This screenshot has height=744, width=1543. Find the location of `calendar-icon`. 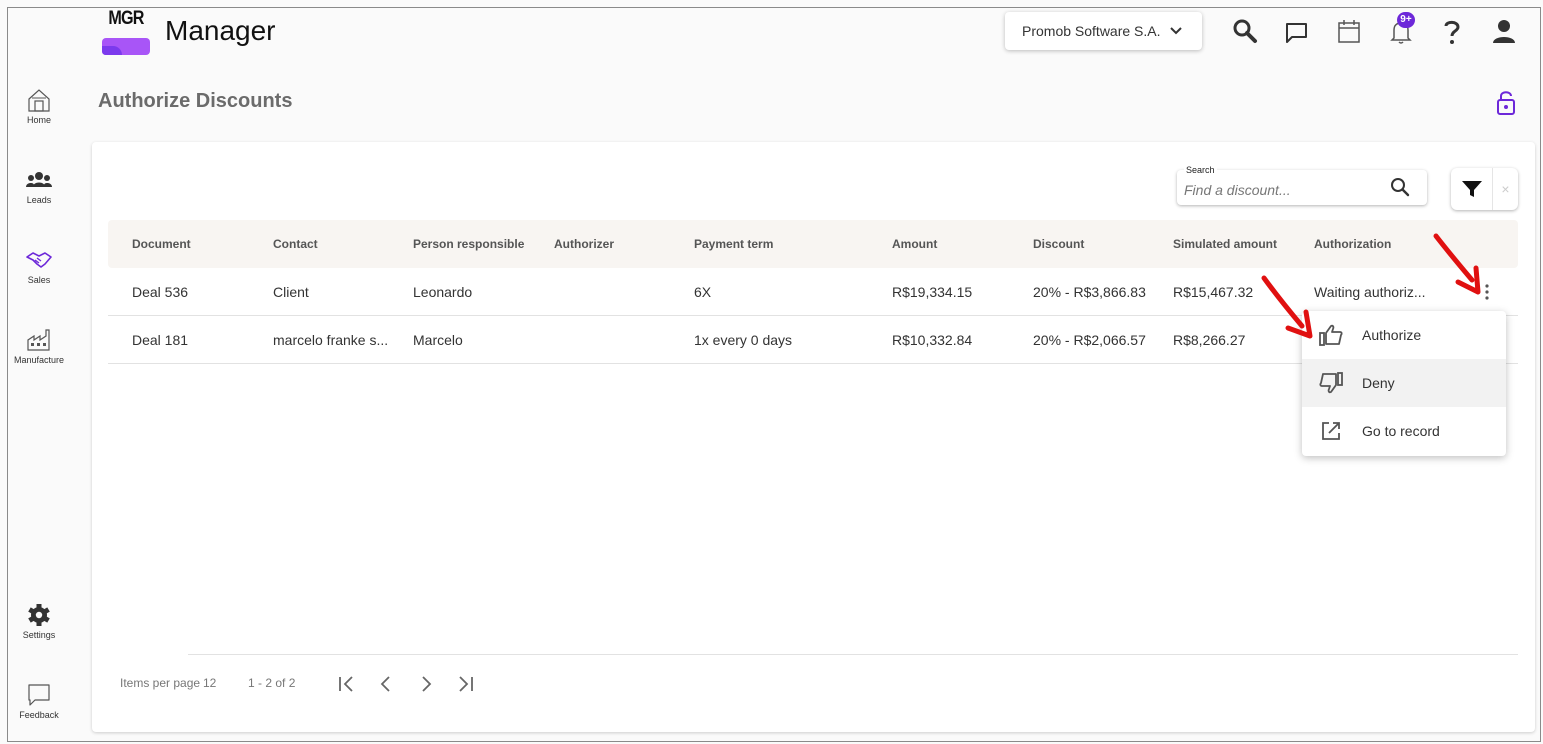

calendar-icon is located at coordinates (1349, 31).